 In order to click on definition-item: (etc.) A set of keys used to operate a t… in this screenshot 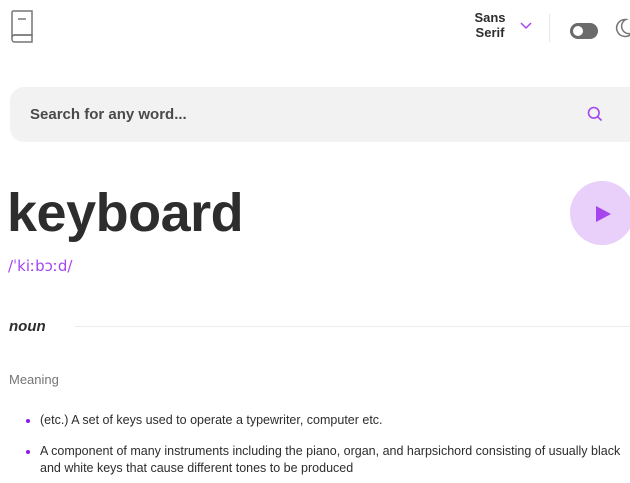, I will do `click(326, 420)`.